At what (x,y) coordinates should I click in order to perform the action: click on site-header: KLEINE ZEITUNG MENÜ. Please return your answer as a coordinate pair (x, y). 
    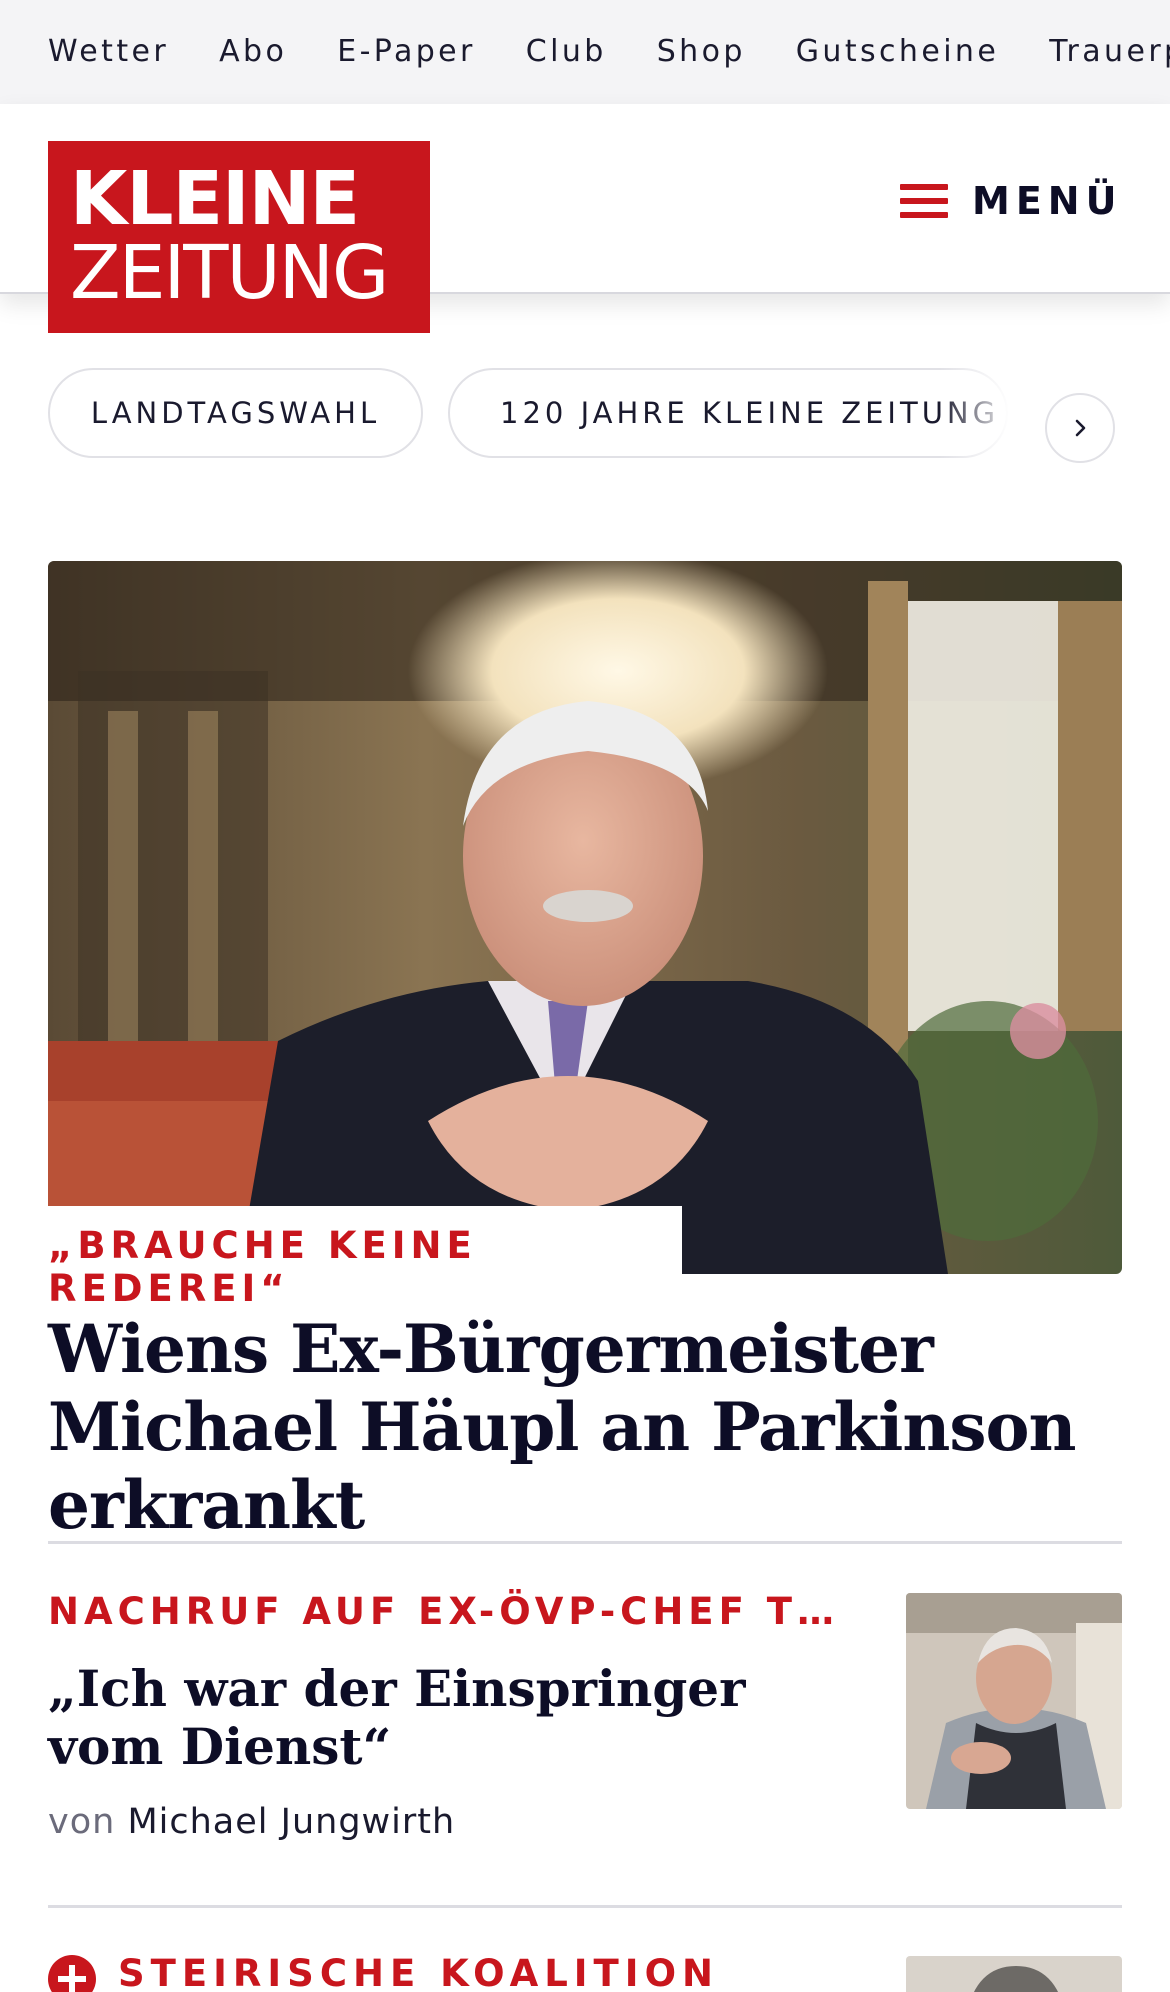
    Looking at the image, I should click on (585, 218).